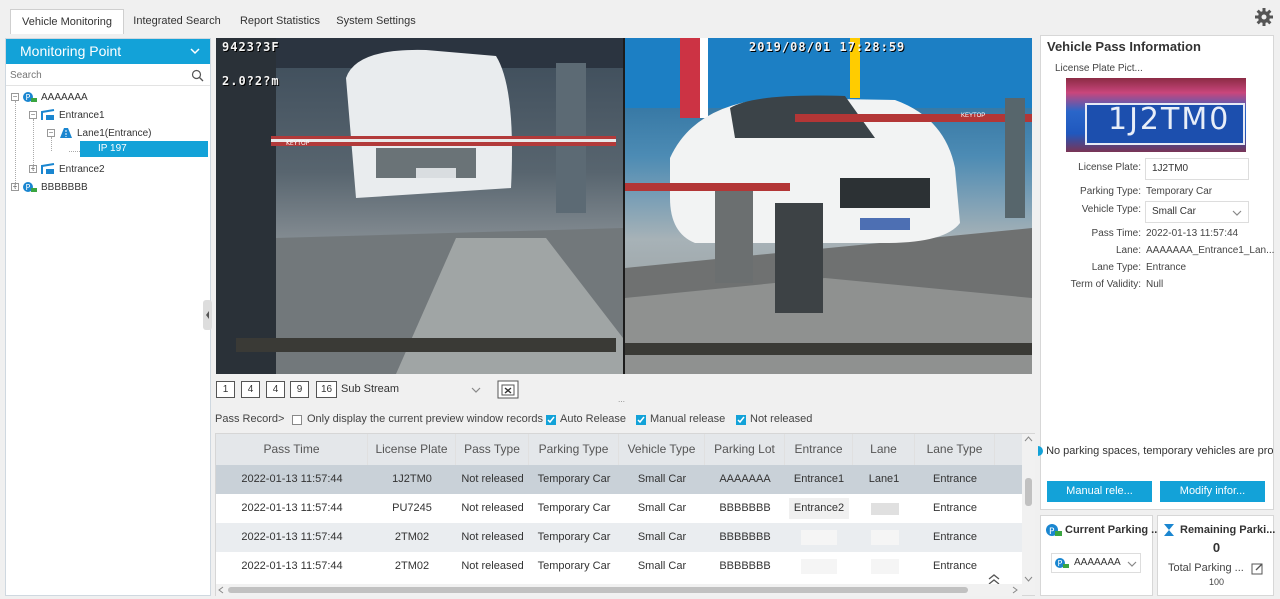  I want to click on manual-release-checkbox, so click(641, 420).